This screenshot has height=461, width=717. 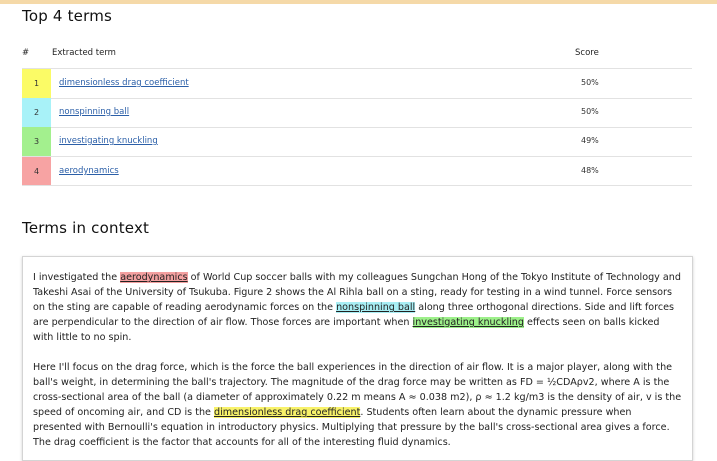 What do you see at coordinates (26, 53) in the screenshot?
I see `rank-column-header: #` at bounding box center [26, 53].